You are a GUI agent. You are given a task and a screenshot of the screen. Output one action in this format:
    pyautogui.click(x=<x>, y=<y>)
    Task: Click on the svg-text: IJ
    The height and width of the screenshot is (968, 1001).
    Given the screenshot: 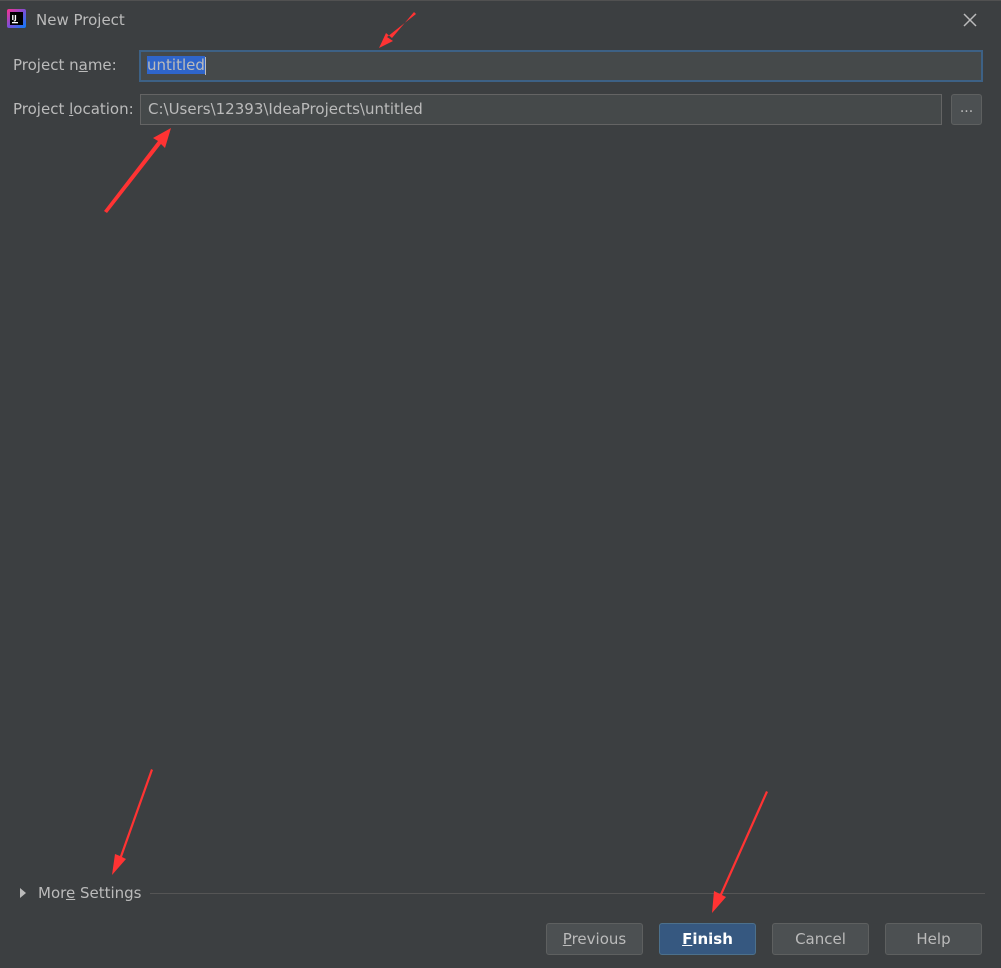 What is the action you would take?
    pyautogui.click(x=14, y=18)
    